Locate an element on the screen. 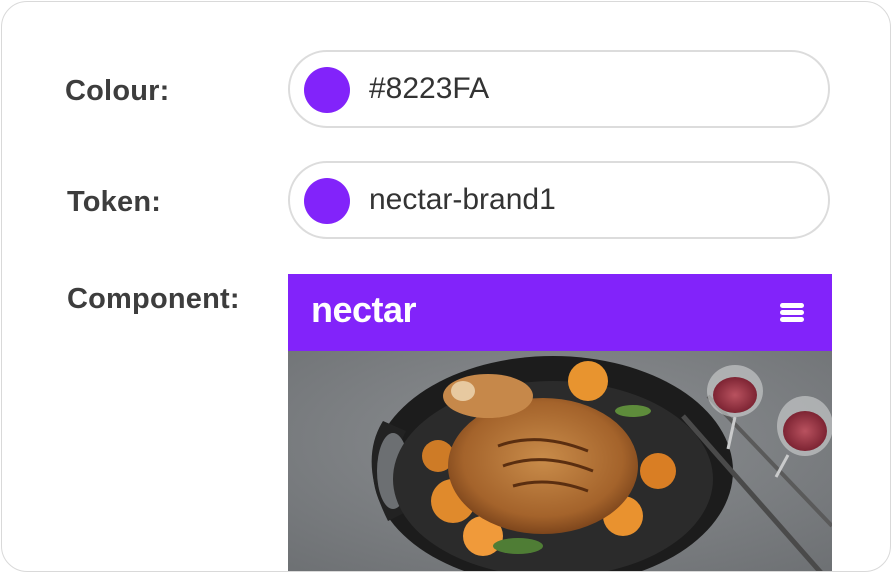 The width and height of the screenshot is (894, 575). token-label: Token: is located at coordinates (114, 202).